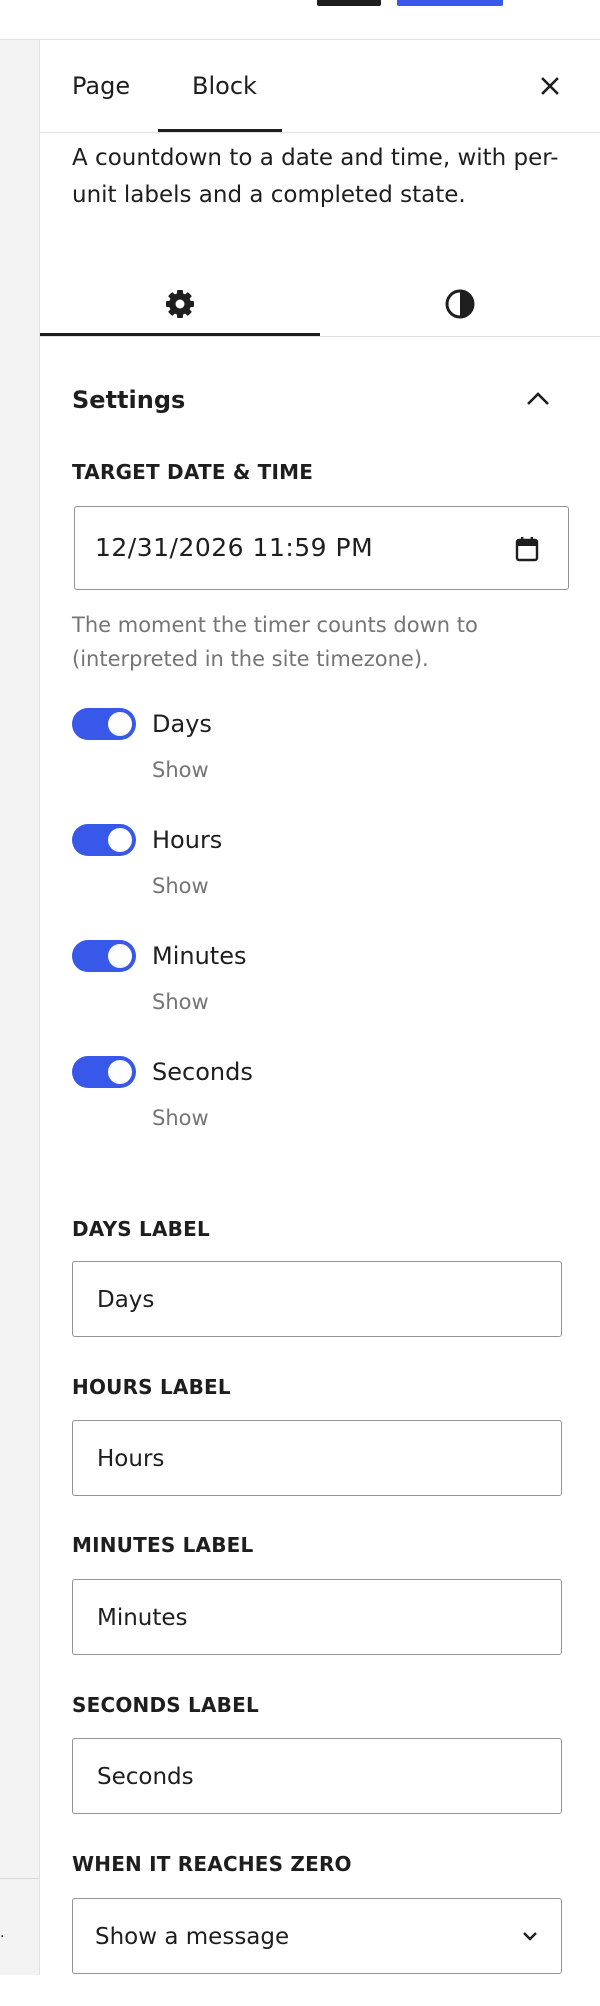  I want to click on minutes-toggle, so click(104, 956).